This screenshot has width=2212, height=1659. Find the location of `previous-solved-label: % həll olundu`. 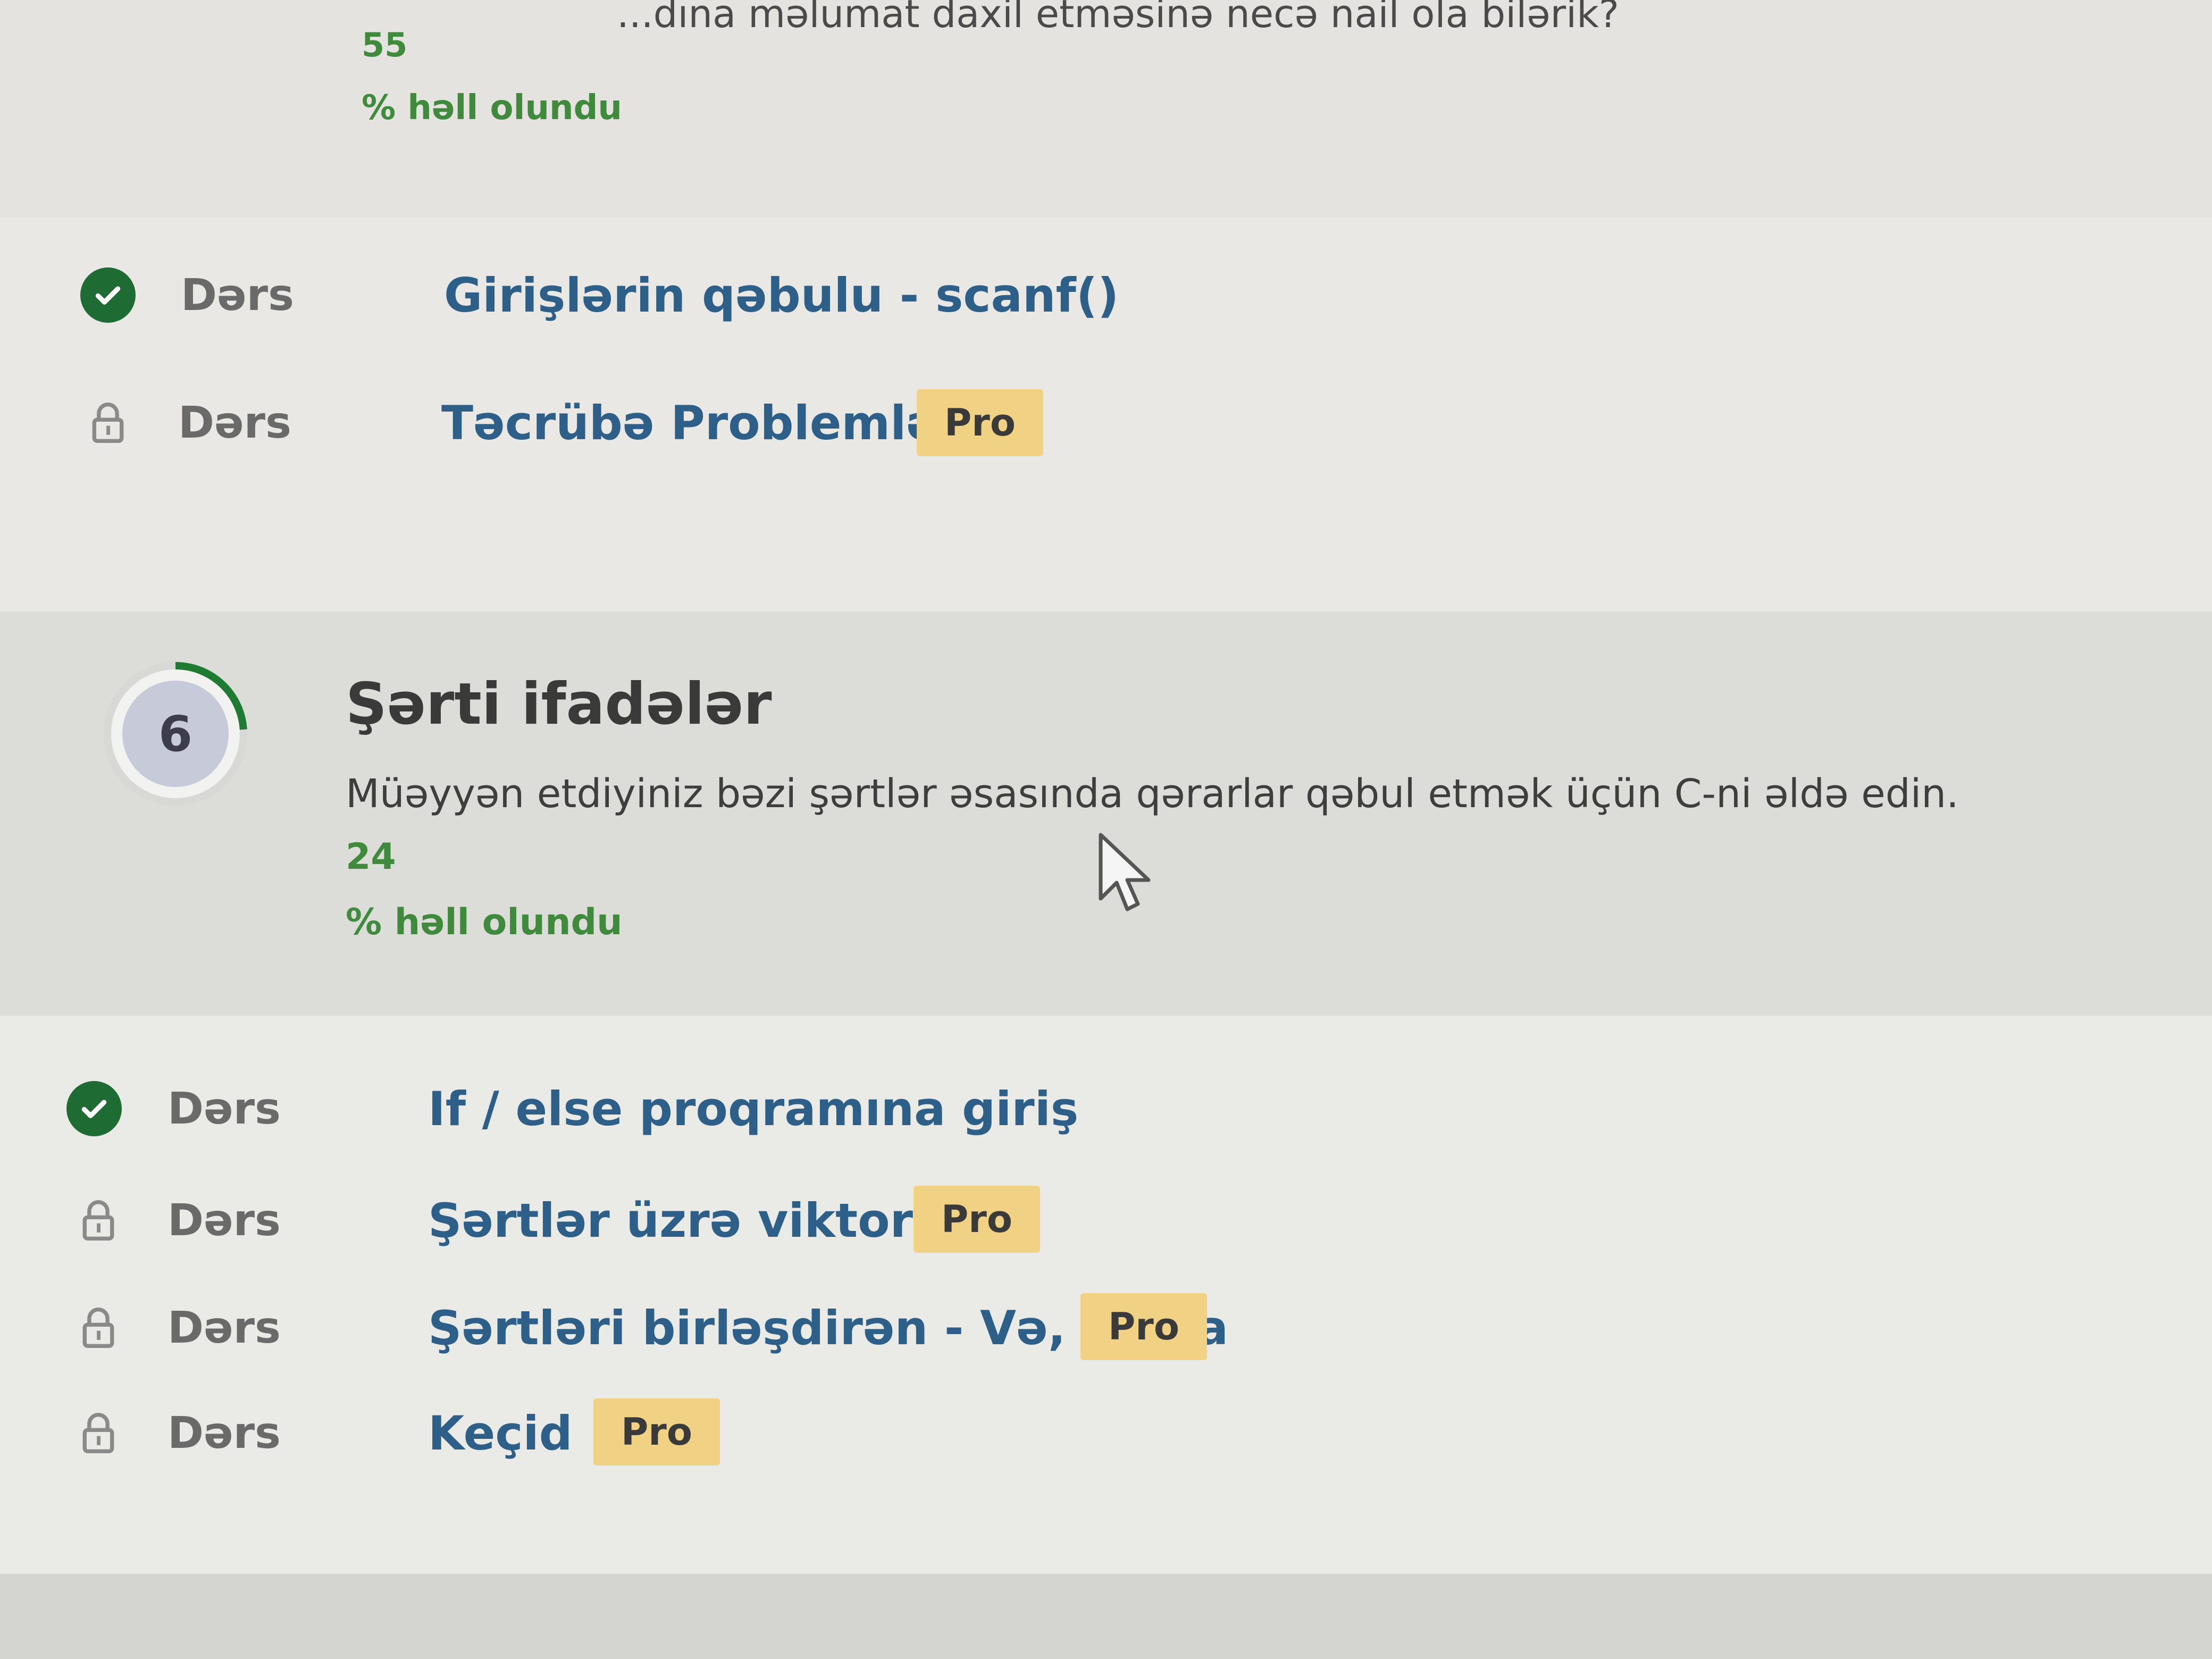

previous-solved-label: % həll olundu is located at coordinates (492, 108).